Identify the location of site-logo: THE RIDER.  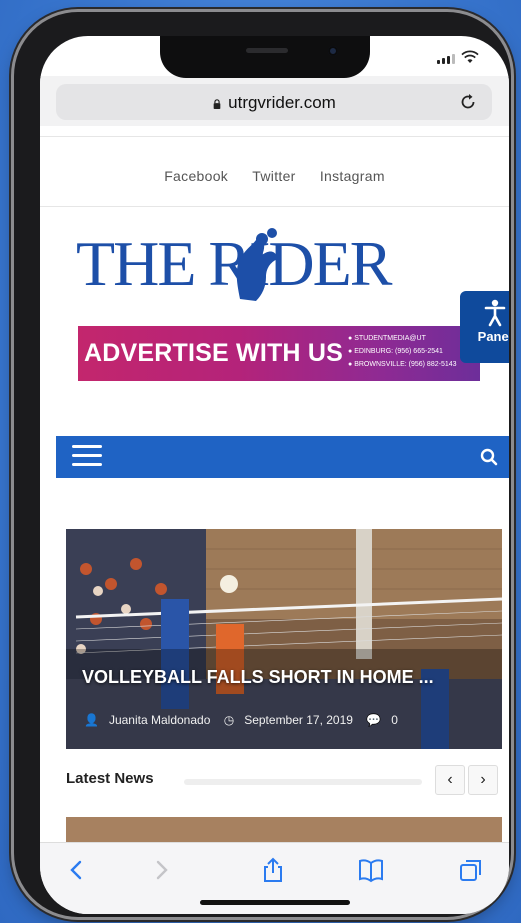
(276, 261).